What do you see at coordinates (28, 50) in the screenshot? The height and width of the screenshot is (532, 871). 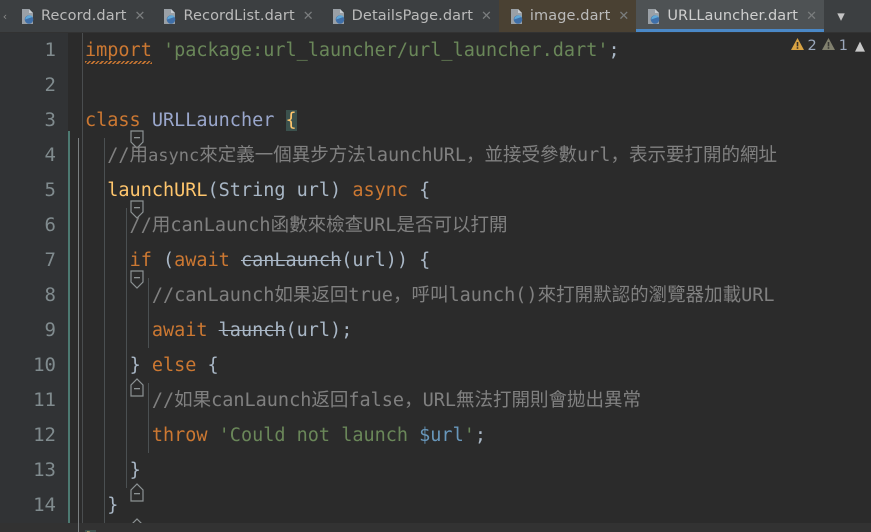 I see `line-number: 1` at bounding box center [28, 50].